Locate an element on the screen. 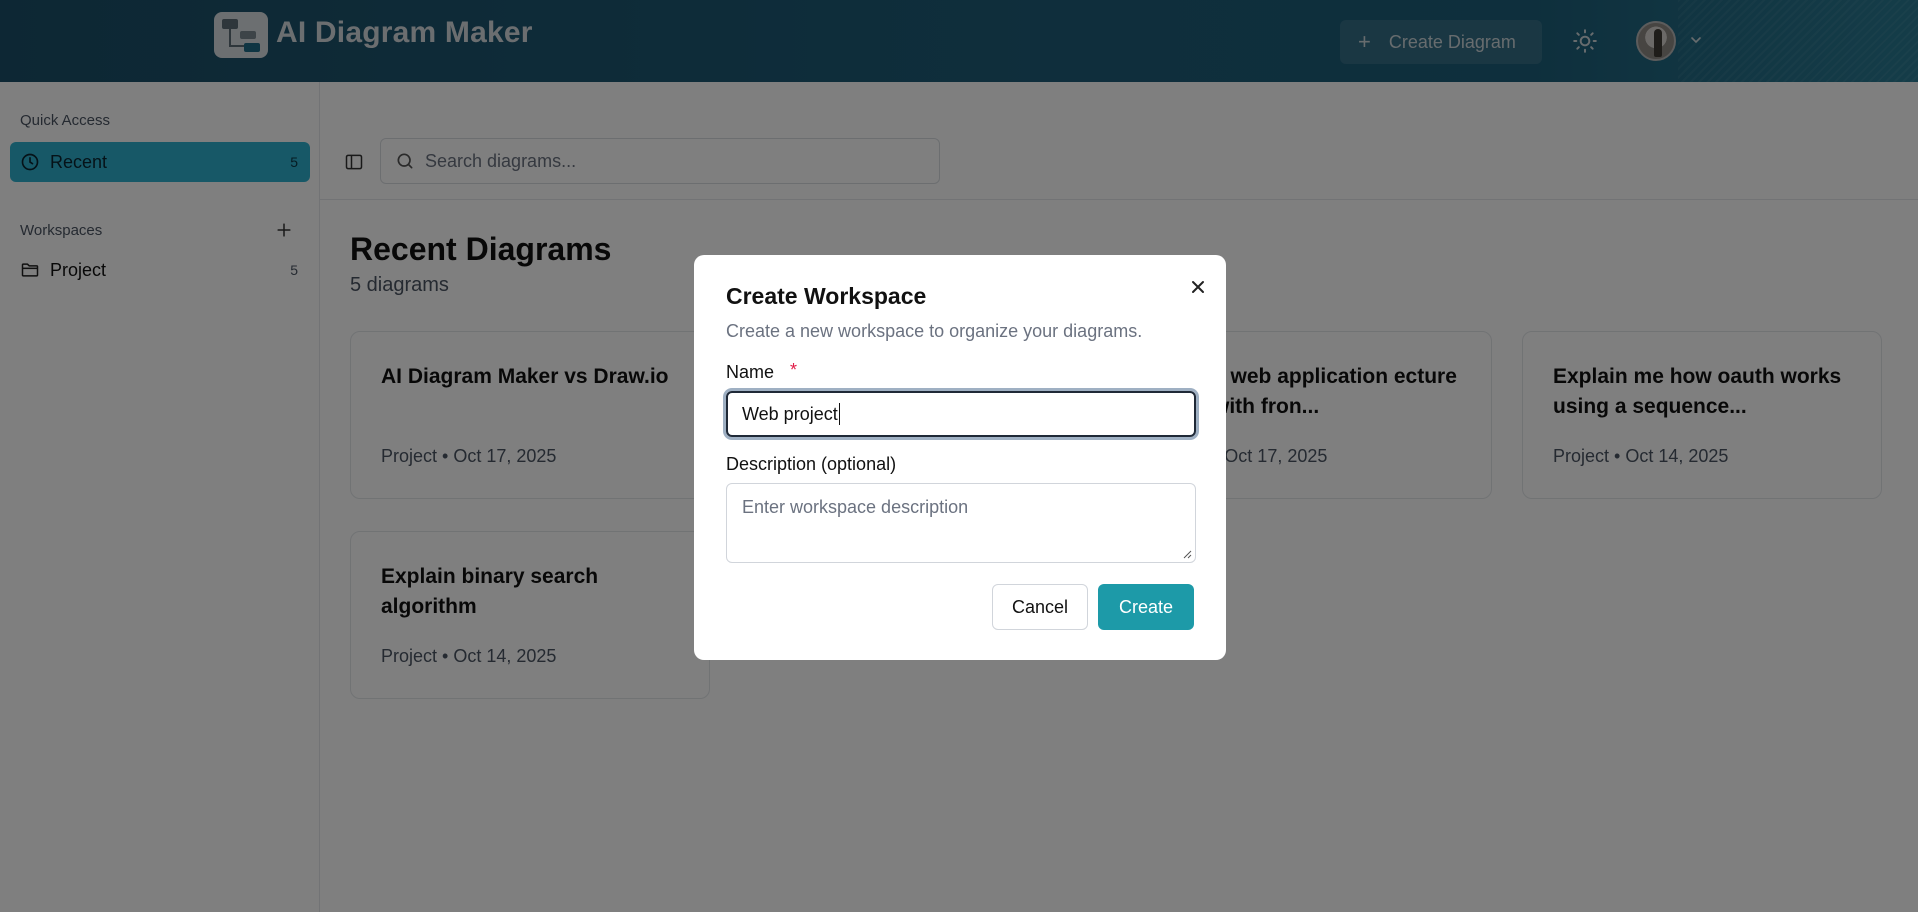  description-label: Description (optional) is located at coordinates (811, 464).